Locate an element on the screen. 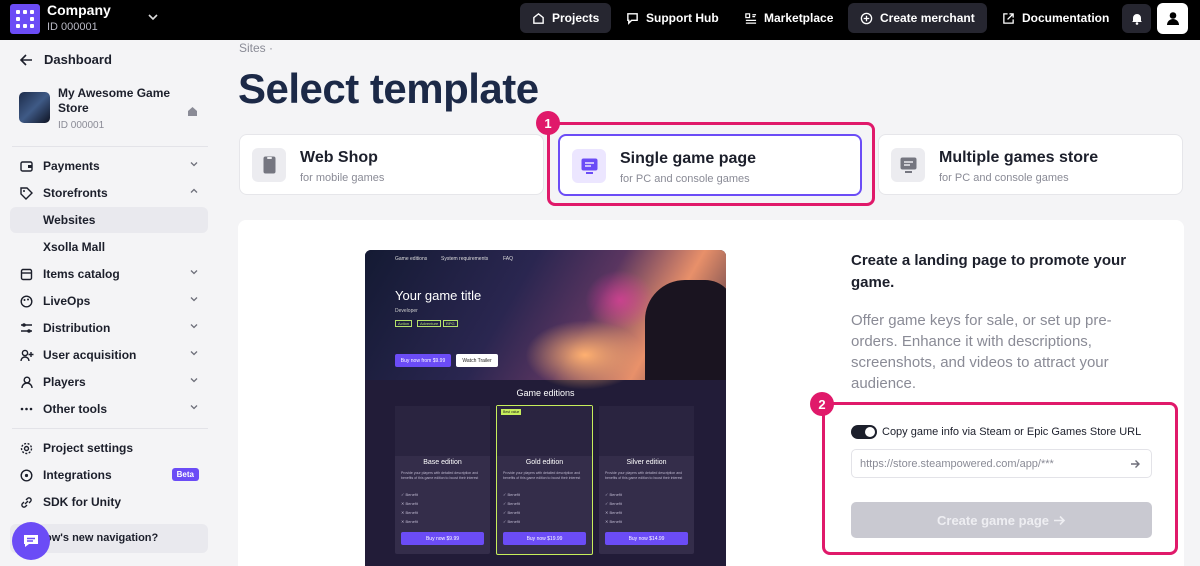  edition-buy-button: Buy now $19.99 is located at coordinates (544, 538).